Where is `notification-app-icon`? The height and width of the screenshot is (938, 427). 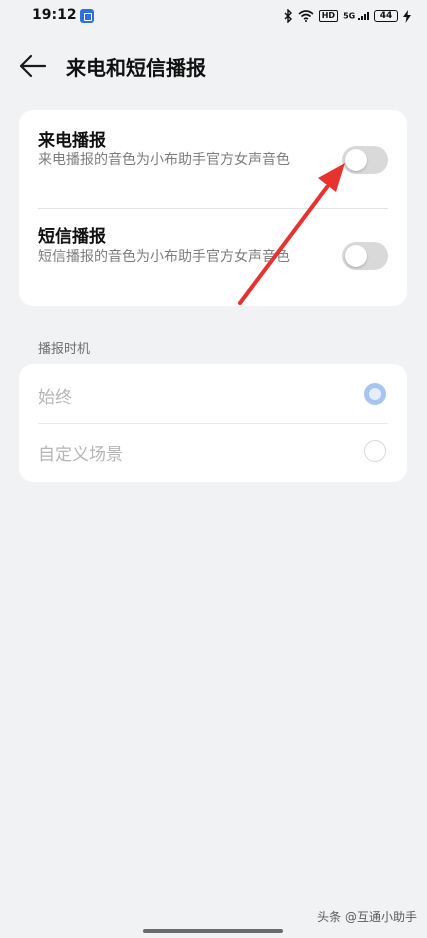
notification-app-icon is located at coordinates (87, 16).